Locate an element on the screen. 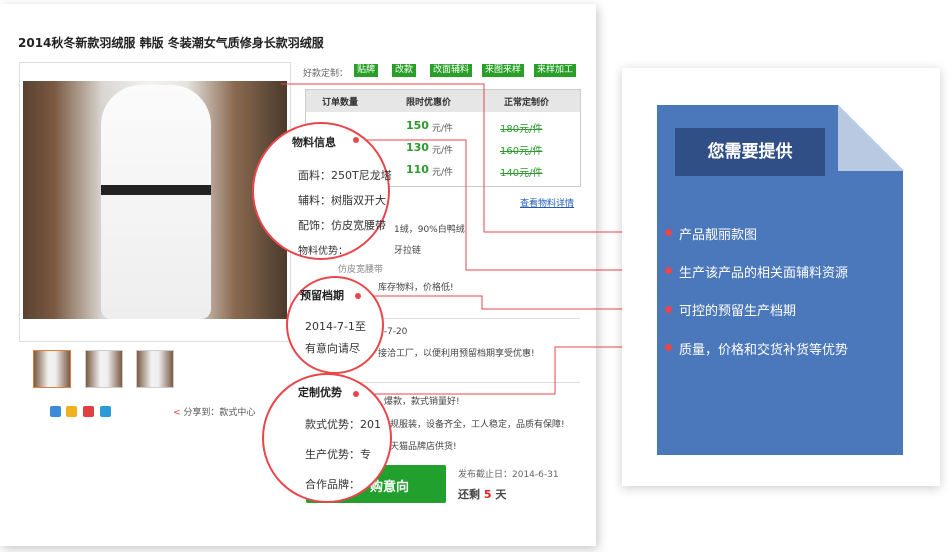 The image size is (952, 552). requirement-item: 质量，价格和交货补货等优势 is located at coordinates (764, 350).